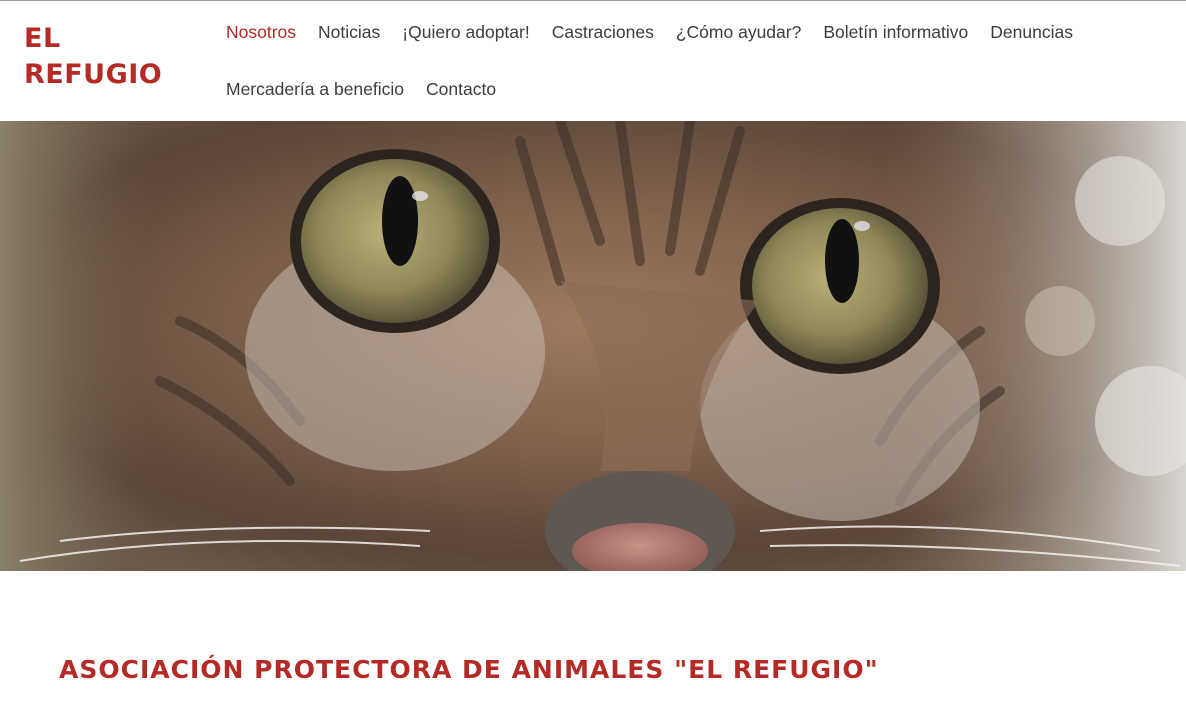 Image resolution: width=1186 pixels, height=719 pixels. Describe the element at coordinates (603, 32) in the screenshot. I see `nav-item-castraciones: Castraciones` at that location.